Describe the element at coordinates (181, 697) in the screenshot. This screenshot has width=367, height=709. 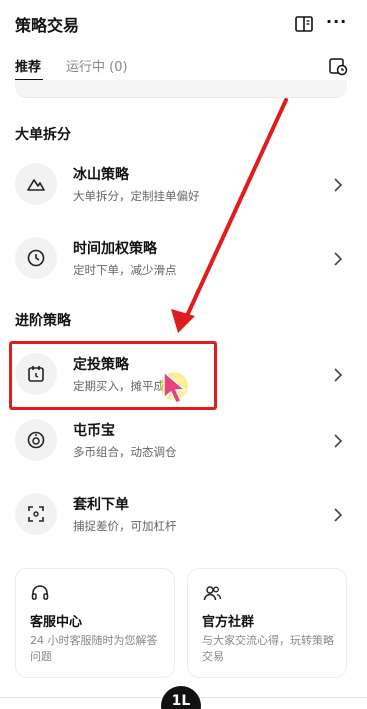
I see `floating-badge: 1L` at that location.